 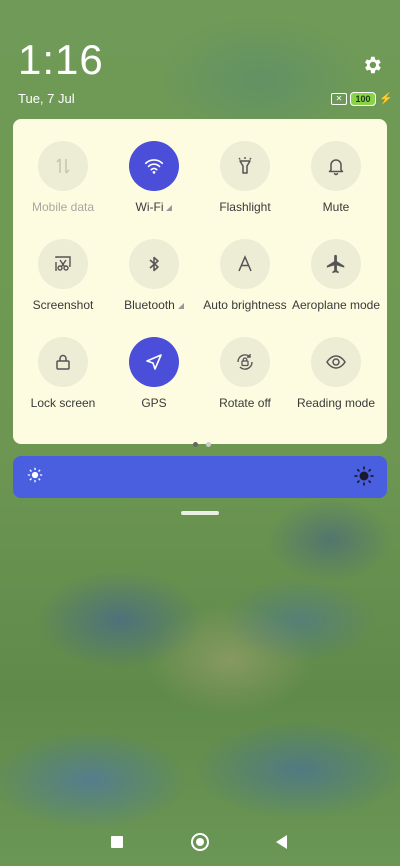 I want to click on bluetooth-icon, so click(x=154, y=264).